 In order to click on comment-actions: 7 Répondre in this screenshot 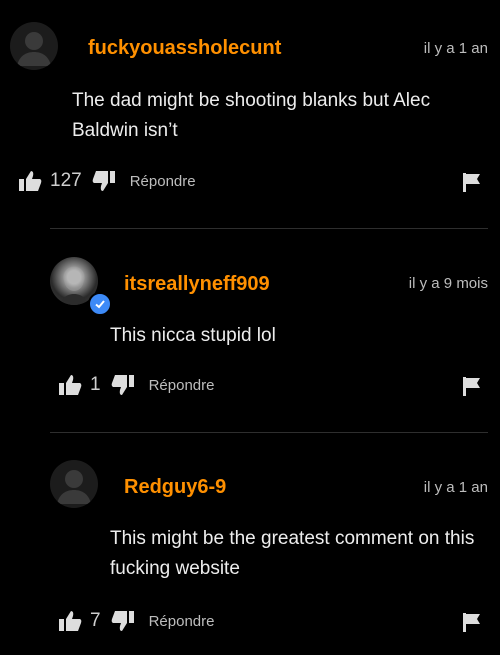, I will do `click(136, 621)`.